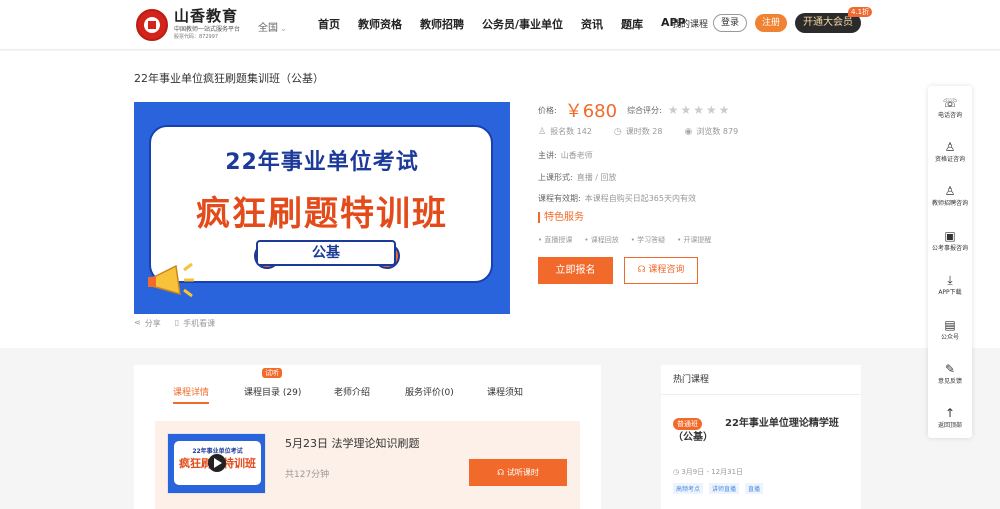 The width and height of the screenshot is (1000, 509). What do you see at coordinates (272, 391) in the screenshot?
I see `tab-course-catalog: 课程目录 (29)` at bounding box center [272, 391].